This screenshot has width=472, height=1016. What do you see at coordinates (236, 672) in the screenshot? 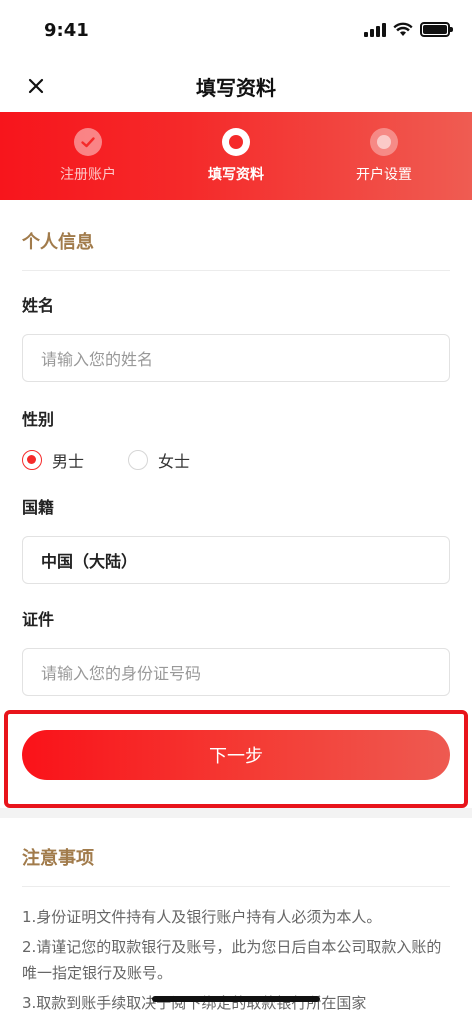
I see `id-number-input: 请输入您的身份证号码` at bounding box center [236, 672].